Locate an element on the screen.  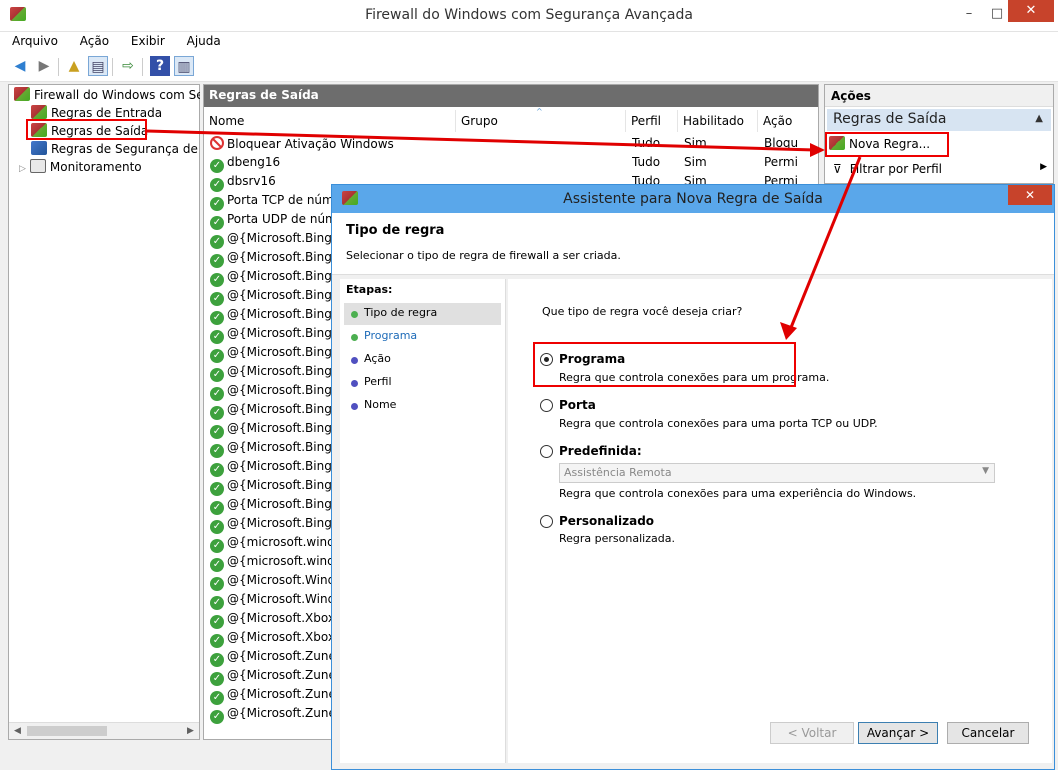
cell-hab: Sim is located at coordinates (695, 162).